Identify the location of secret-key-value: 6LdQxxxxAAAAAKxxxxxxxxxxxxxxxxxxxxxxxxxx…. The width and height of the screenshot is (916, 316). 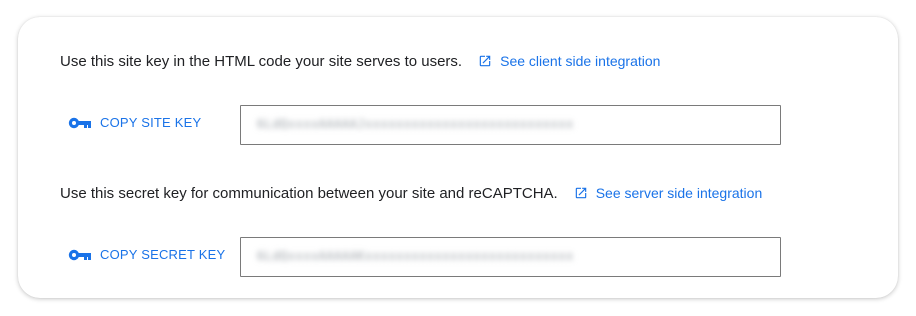
(415, 256).